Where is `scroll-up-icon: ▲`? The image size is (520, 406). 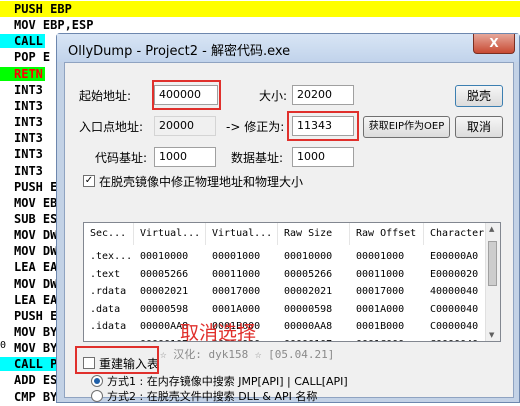 scroll-up-icon: ▲ is located at coordinates (491, 229).